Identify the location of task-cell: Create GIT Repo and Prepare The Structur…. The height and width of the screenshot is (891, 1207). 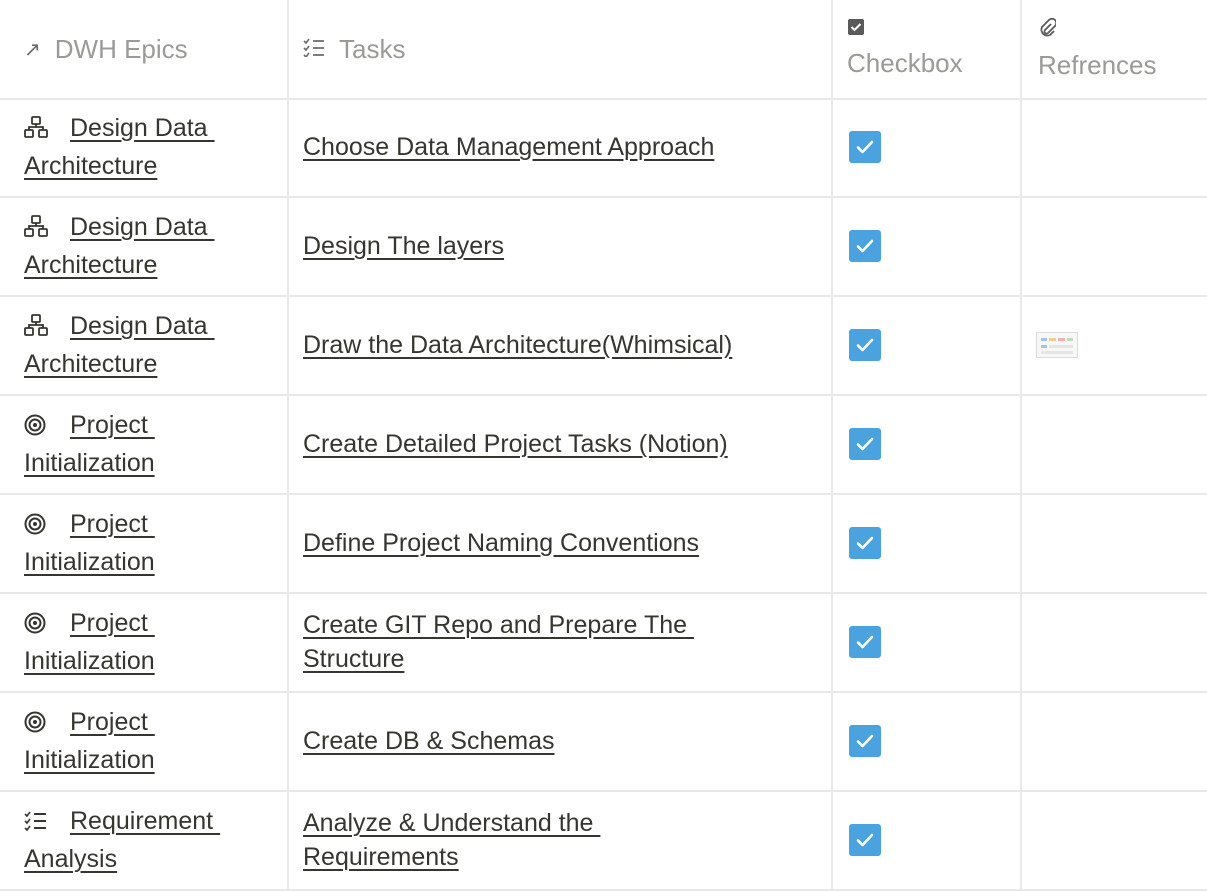
(563, 642).